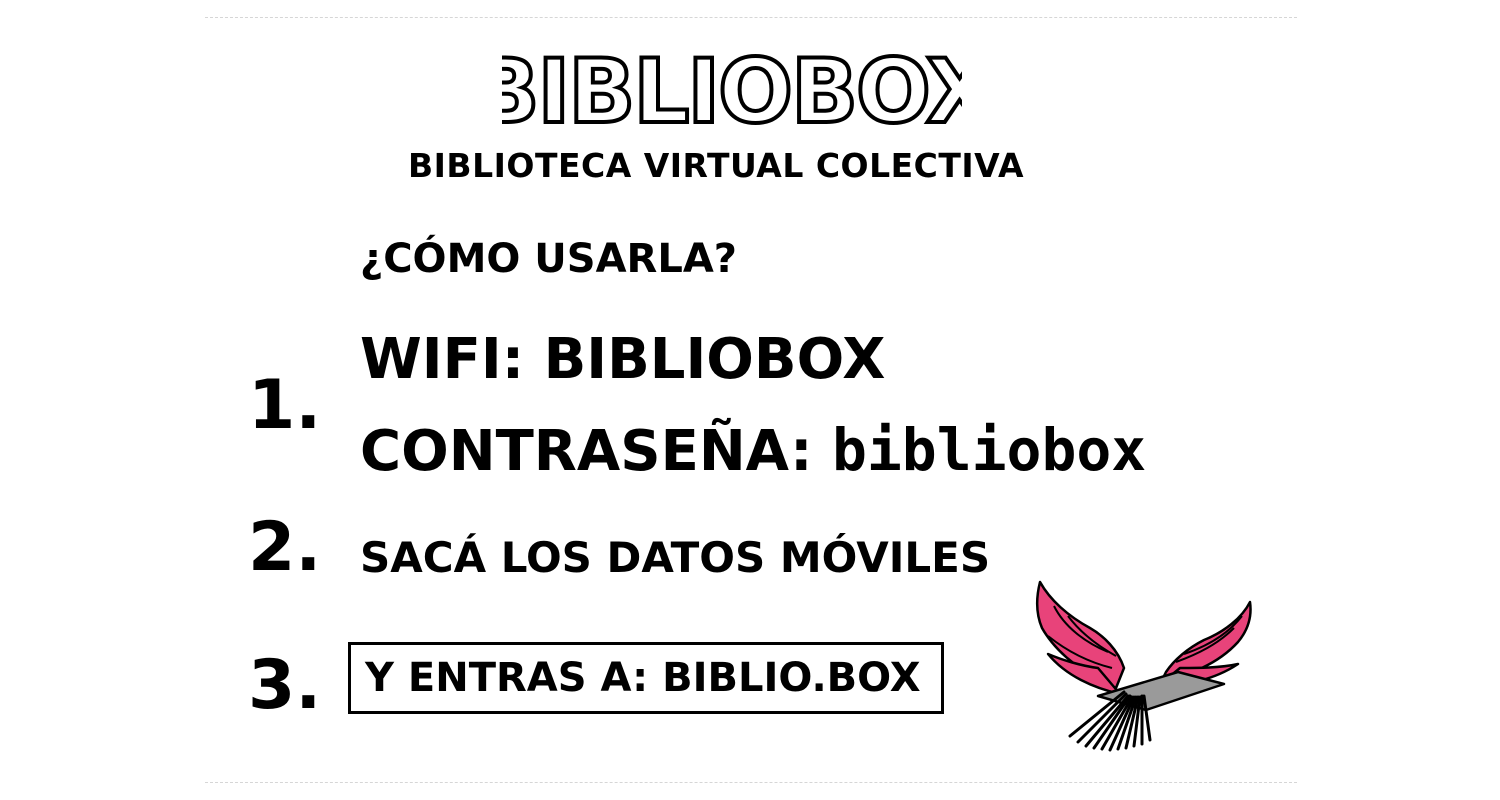  I want to click on left-wing, so click(1081, 638).